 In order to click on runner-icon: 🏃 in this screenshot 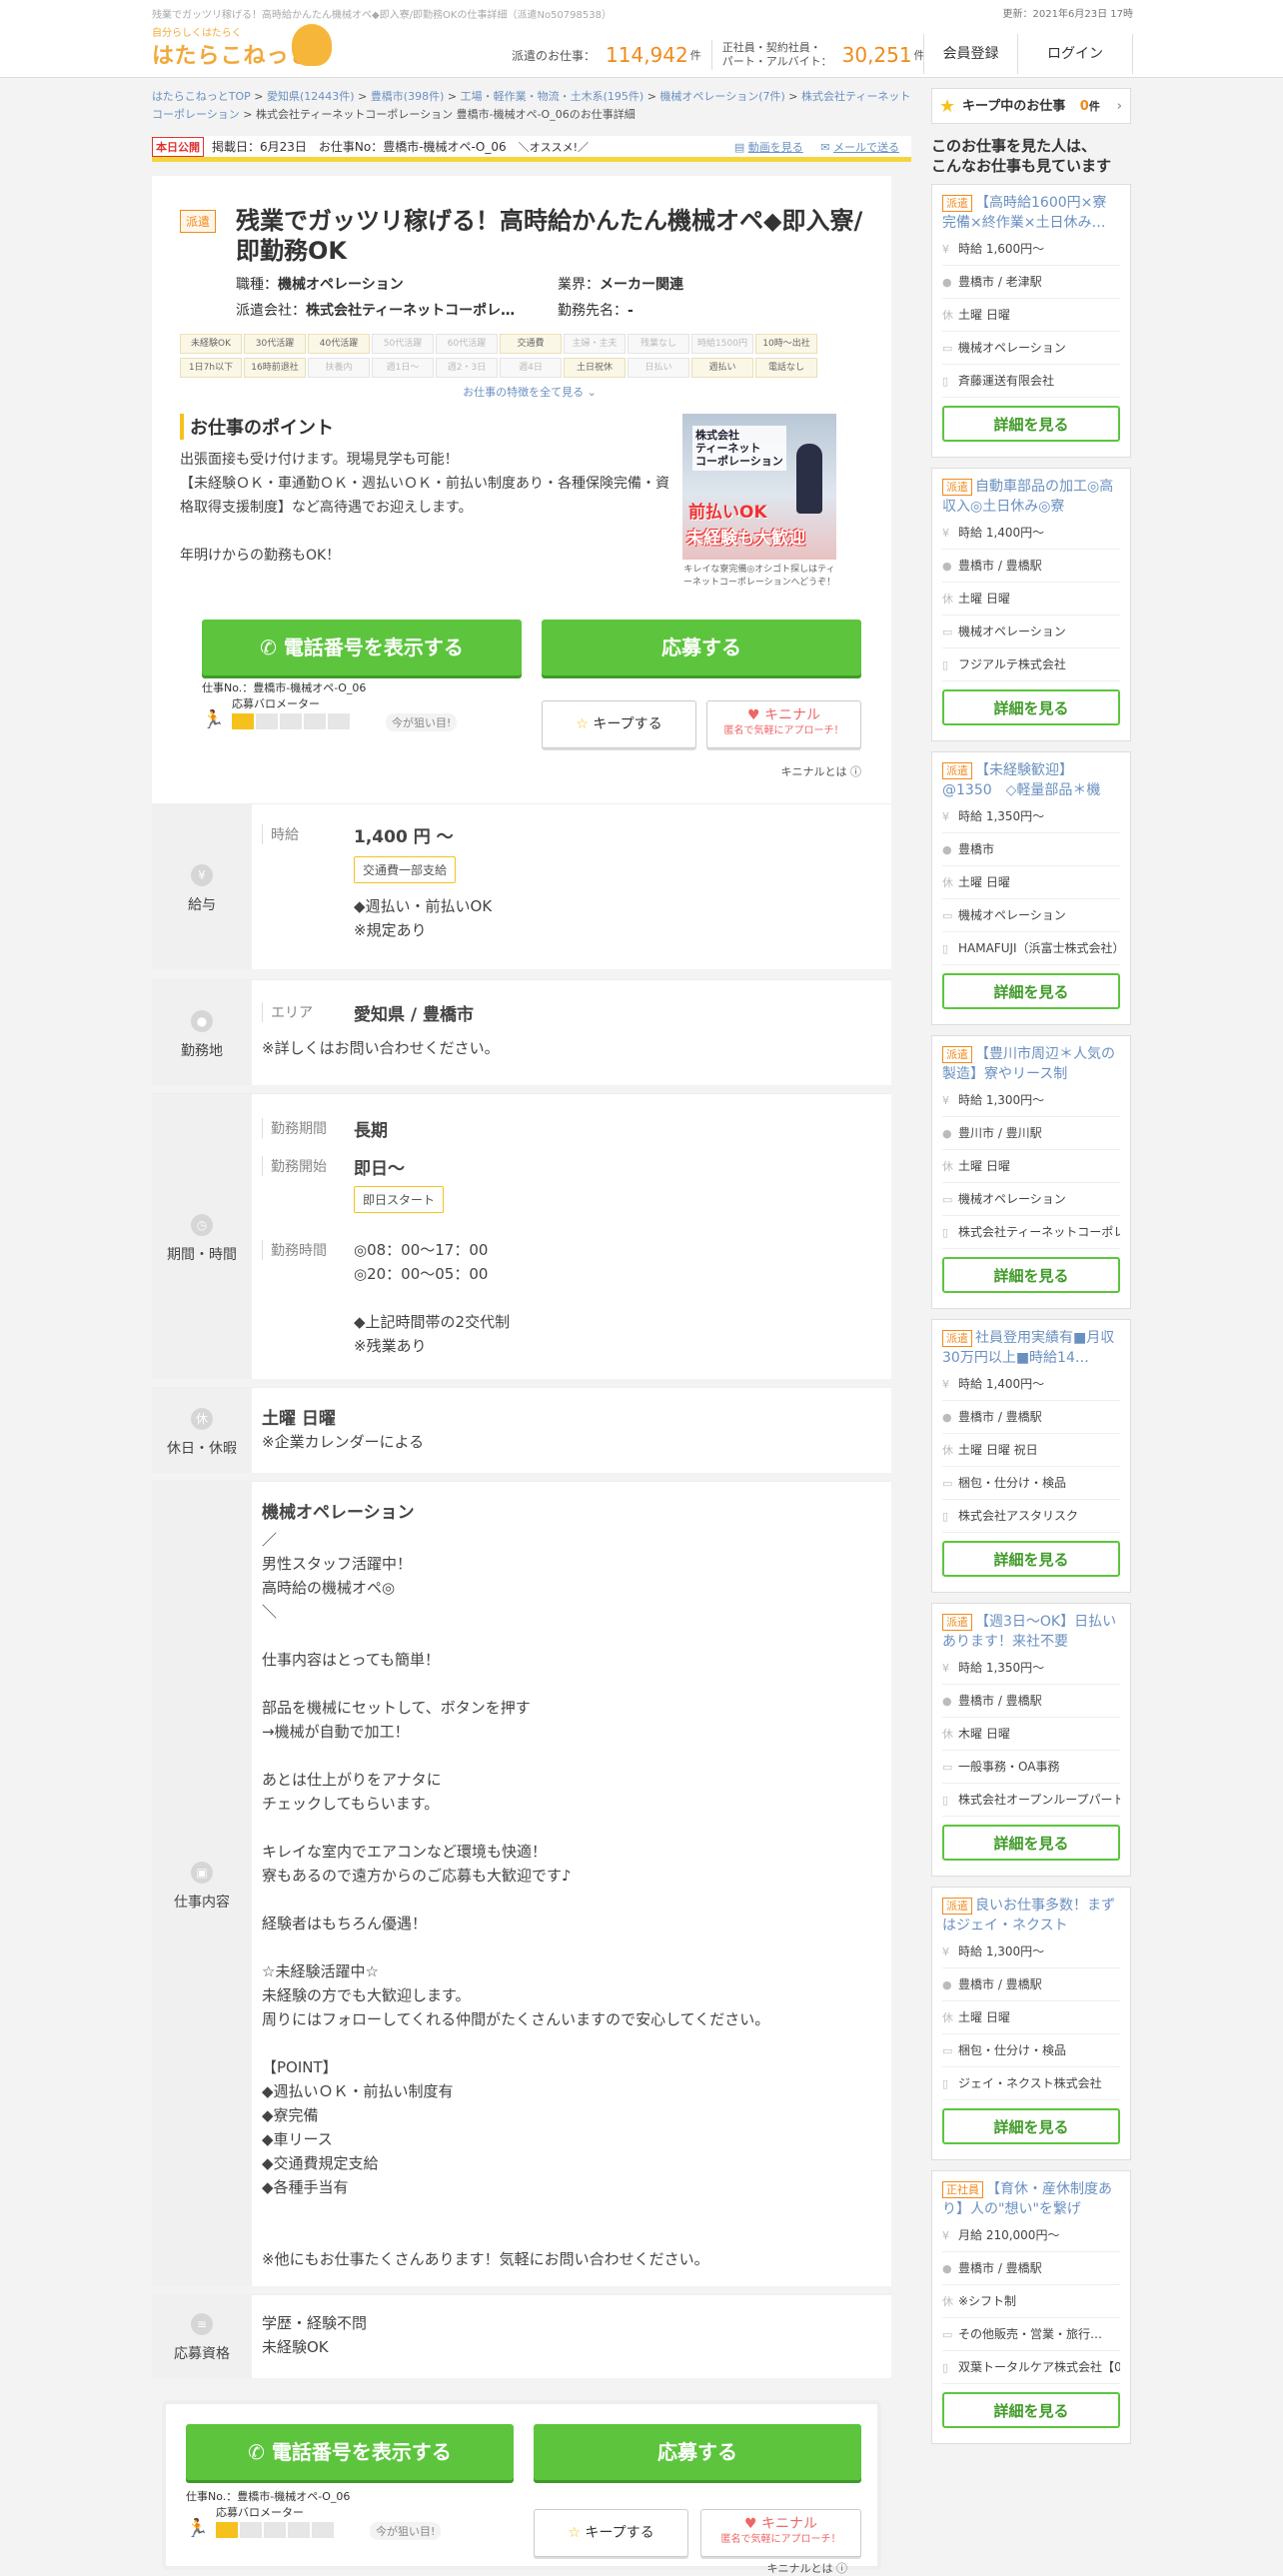, I will do `click(197, 2528)`.